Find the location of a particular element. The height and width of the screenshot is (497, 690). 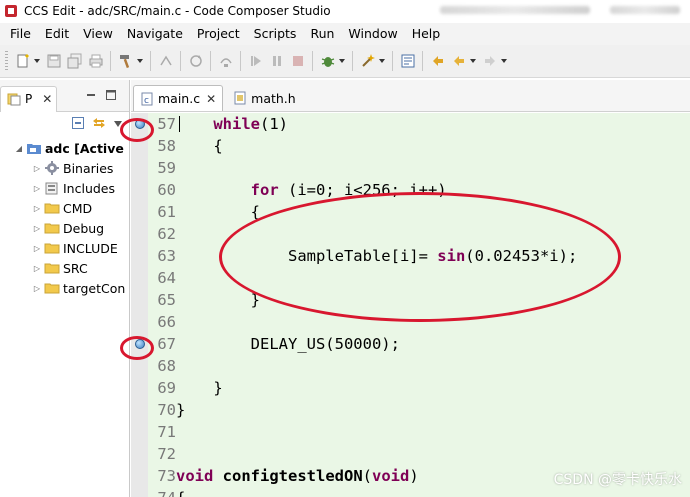

open-console-icon is located at coordinates (407, 61).